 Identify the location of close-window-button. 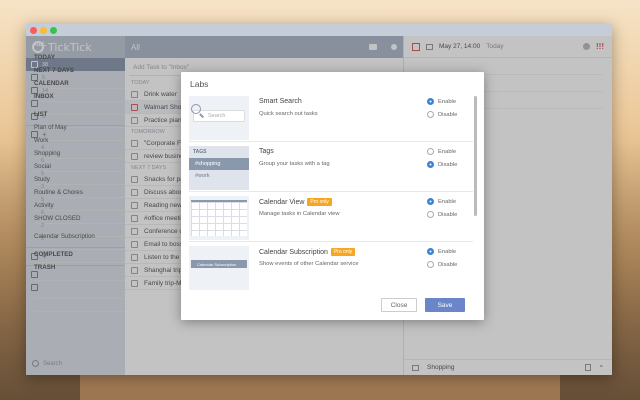
(33, 30).